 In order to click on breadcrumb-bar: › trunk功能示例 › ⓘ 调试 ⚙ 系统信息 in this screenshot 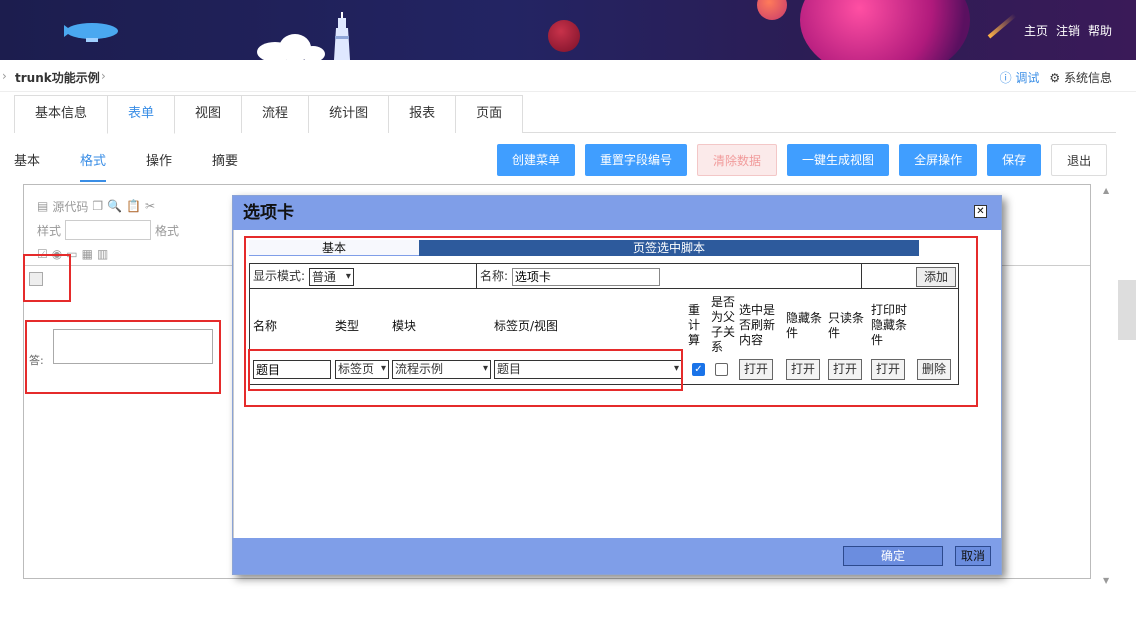, I will do `click(568, 76)`.